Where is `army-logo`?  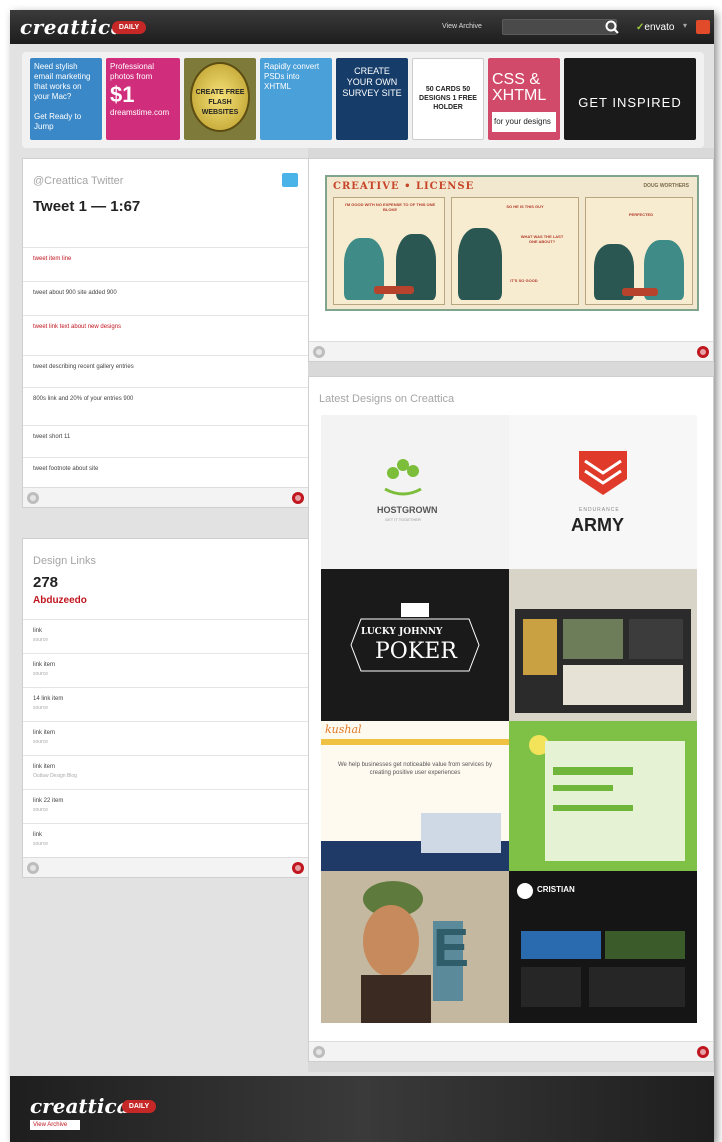 army-logo is located at coordinates (603, 492).